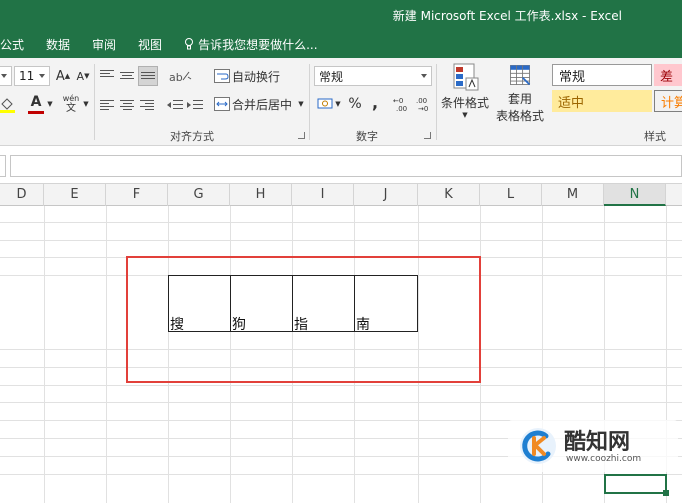 This screenshot has width=682, height=503. I want to click on decrease-decimal-icon: .00→0, so click(422, 105).